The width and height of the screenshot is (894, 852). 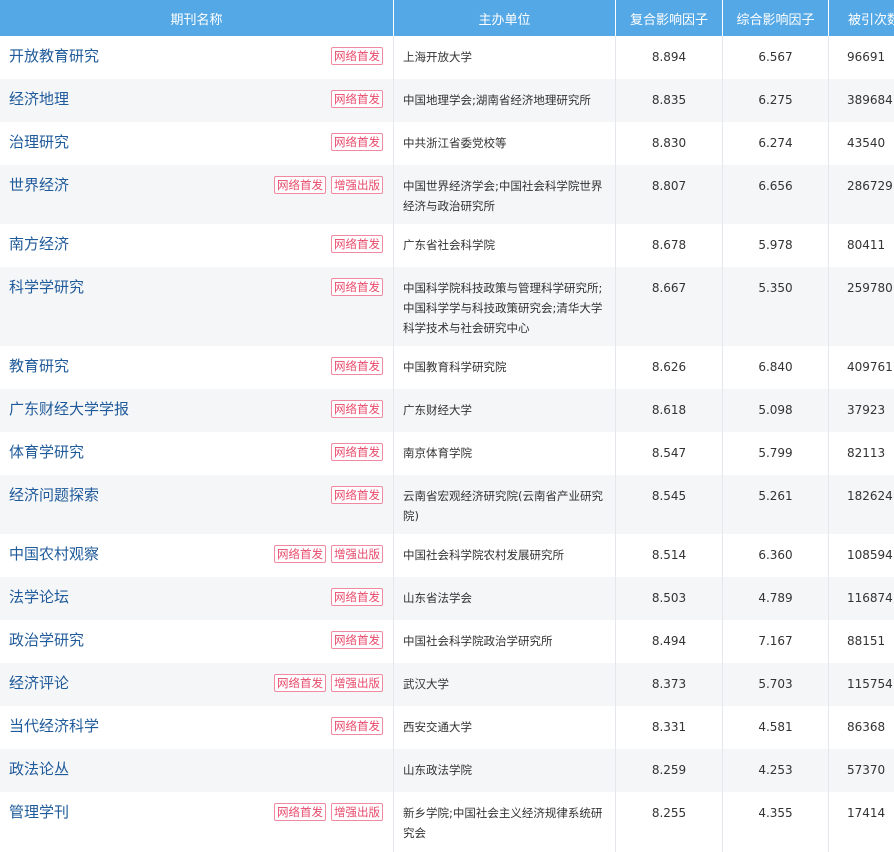 What do you see at coordinates (197, 598) in the screenshot?
I see `journal-name-cell: 法学论坛 网络首发` at bounding box center [197, 598].